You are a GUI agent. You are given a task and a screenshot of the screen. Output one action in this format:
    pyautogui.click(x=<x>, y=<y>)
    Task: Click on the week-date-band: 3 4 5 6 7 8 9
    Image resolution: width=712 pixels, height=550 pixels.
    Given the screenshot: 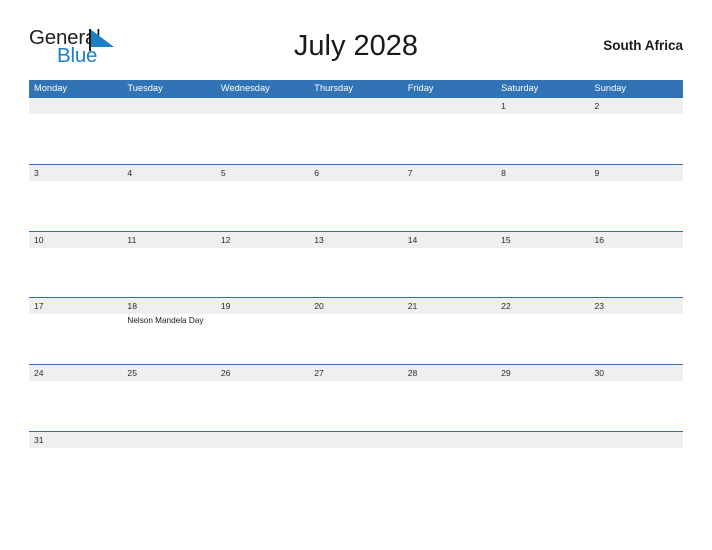 What is the action you would take?
    pyautogui.click(x=356, y=172)
    